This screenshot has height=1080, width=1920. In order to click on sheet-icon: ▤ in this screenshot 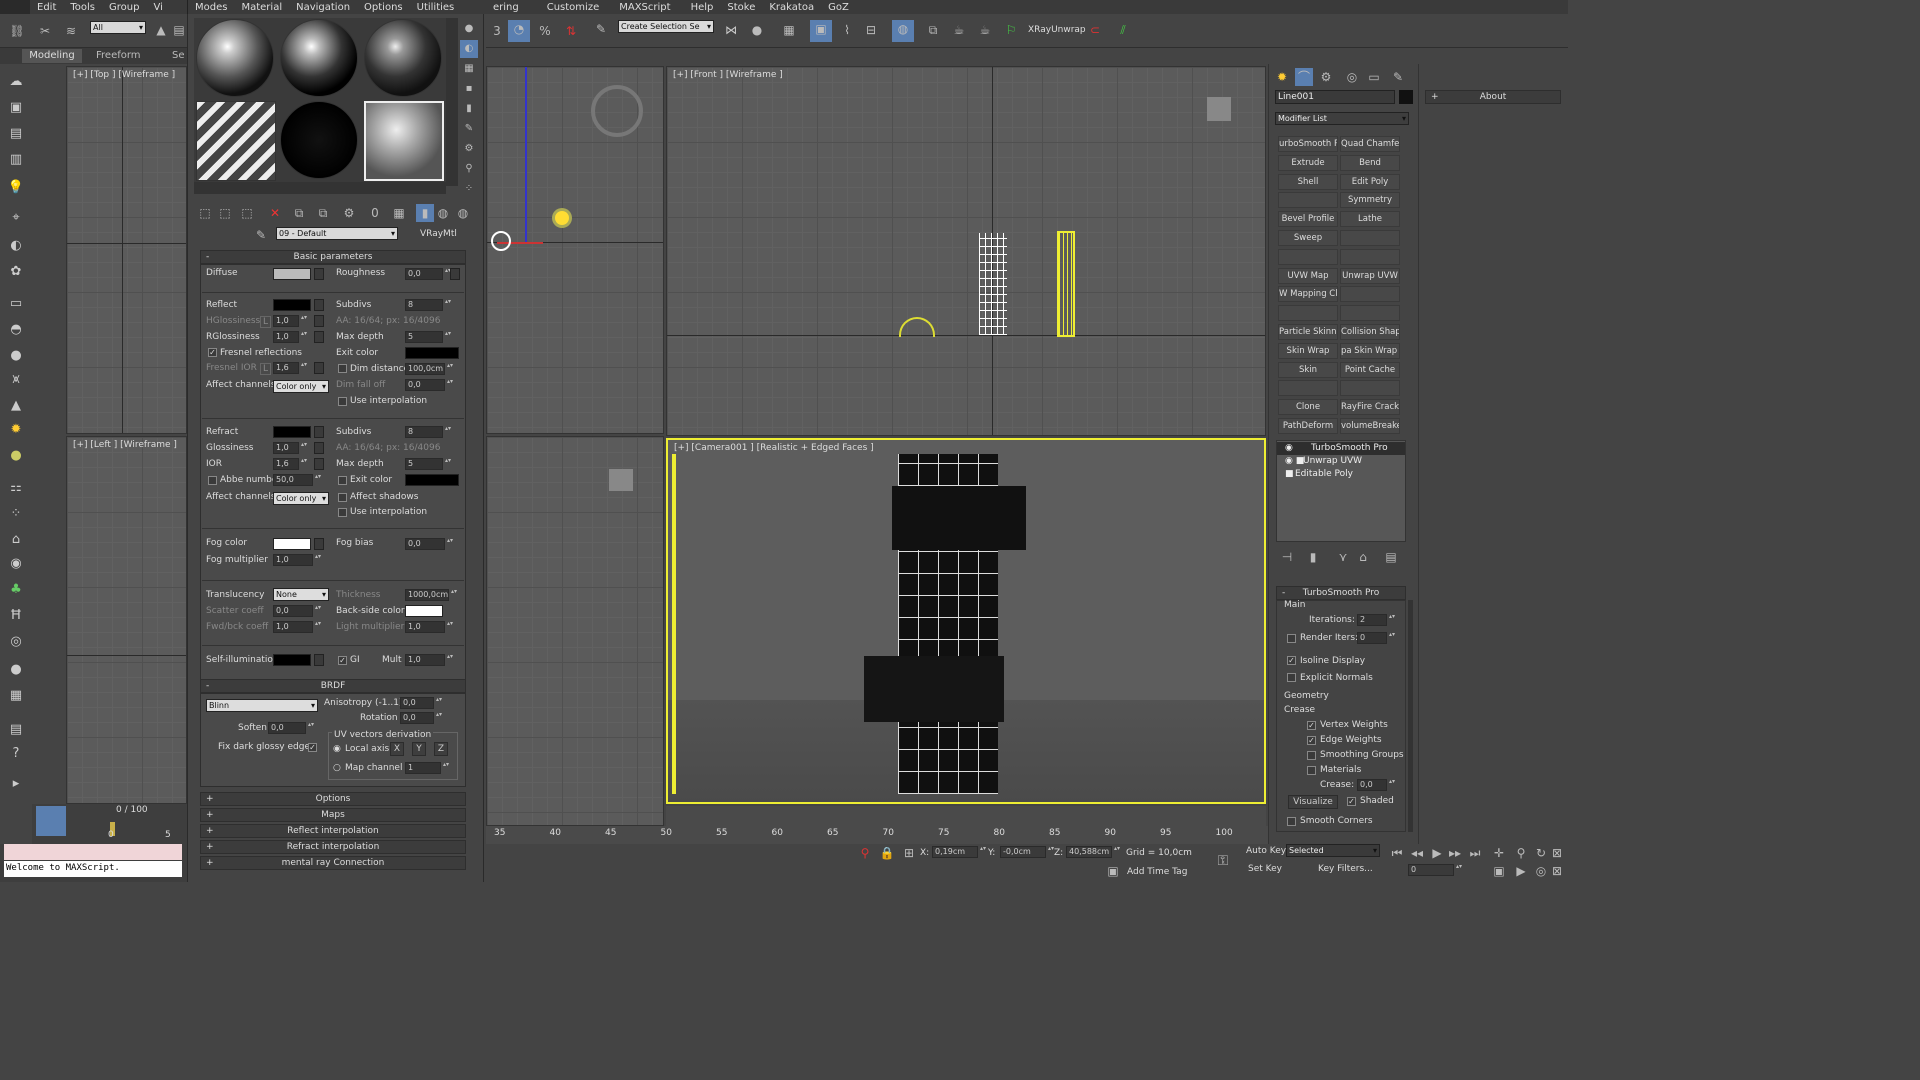, I will do `click(16, 135)`.